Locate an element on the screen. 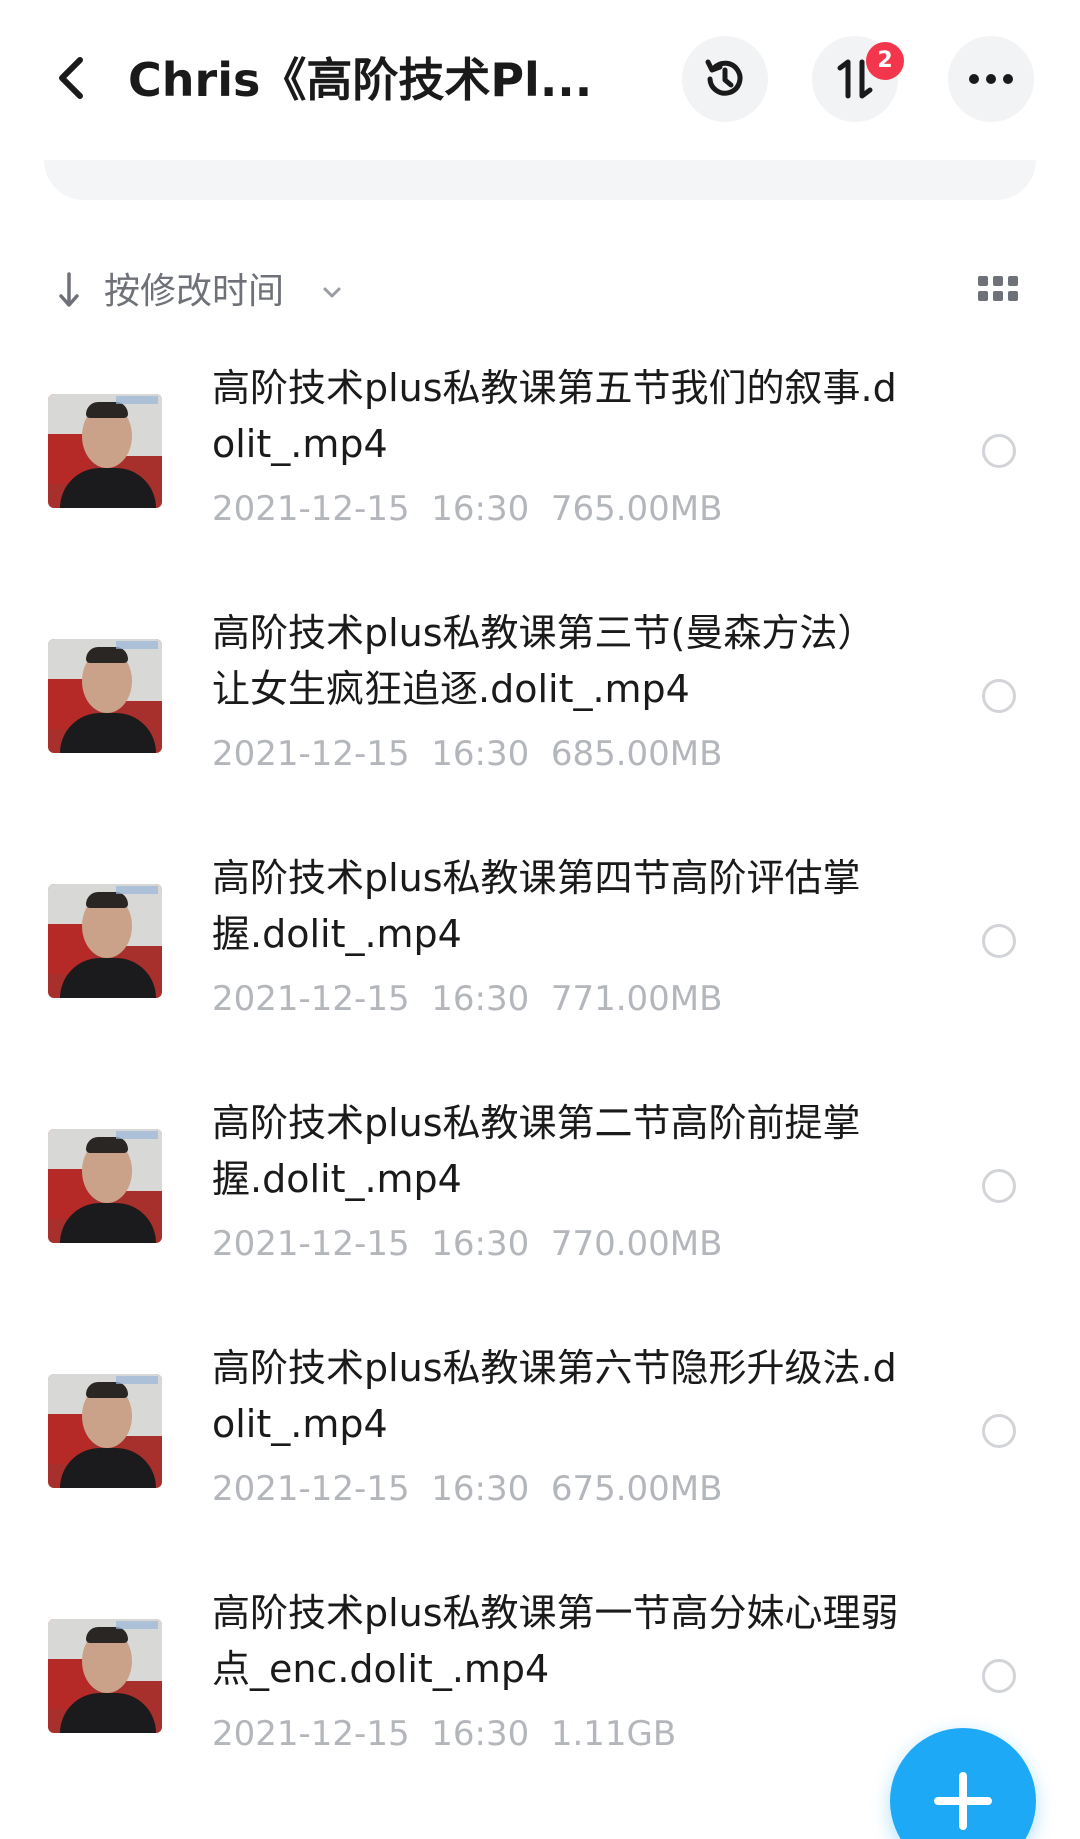  more-button is located at coordinates (991, 79).